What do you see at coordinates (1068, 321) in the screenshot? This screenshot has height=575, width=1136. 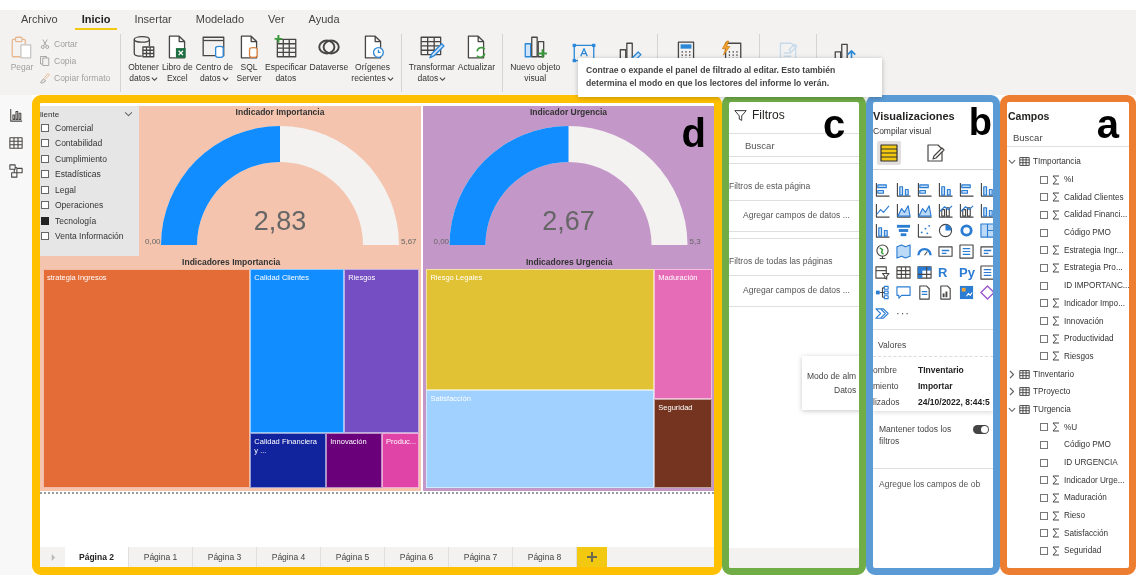 I see `field-row: Innovación` at bounding box center [1068, 321].